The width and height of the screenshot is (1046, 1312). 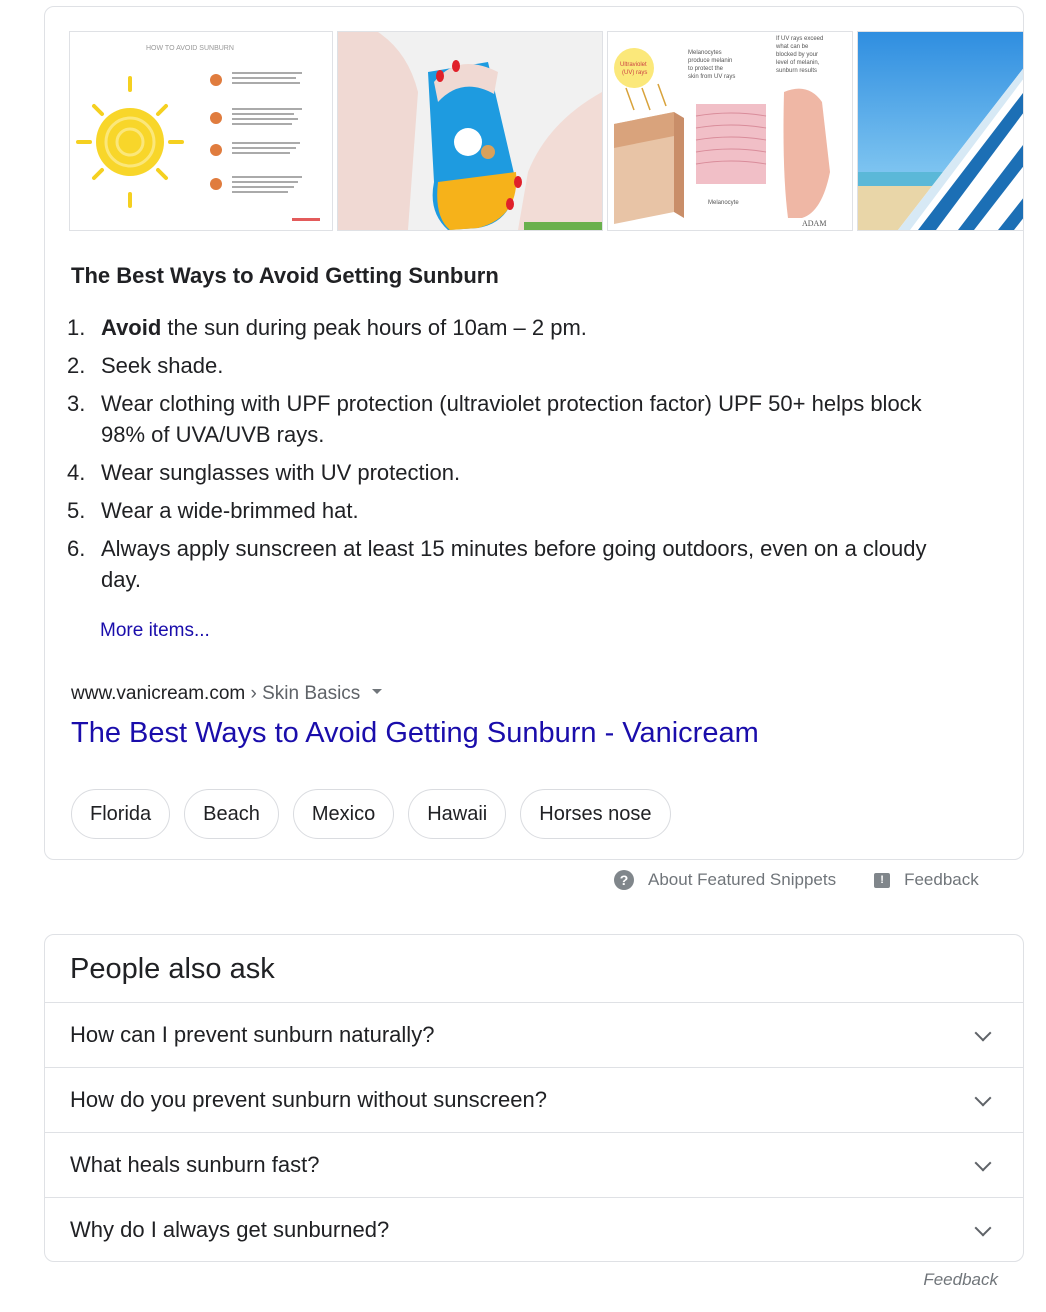 What do you see at coordinates (940, 131) in the screenshot?
I see `beach-umbrella-thumbnail` at bounding box center [940, 131].